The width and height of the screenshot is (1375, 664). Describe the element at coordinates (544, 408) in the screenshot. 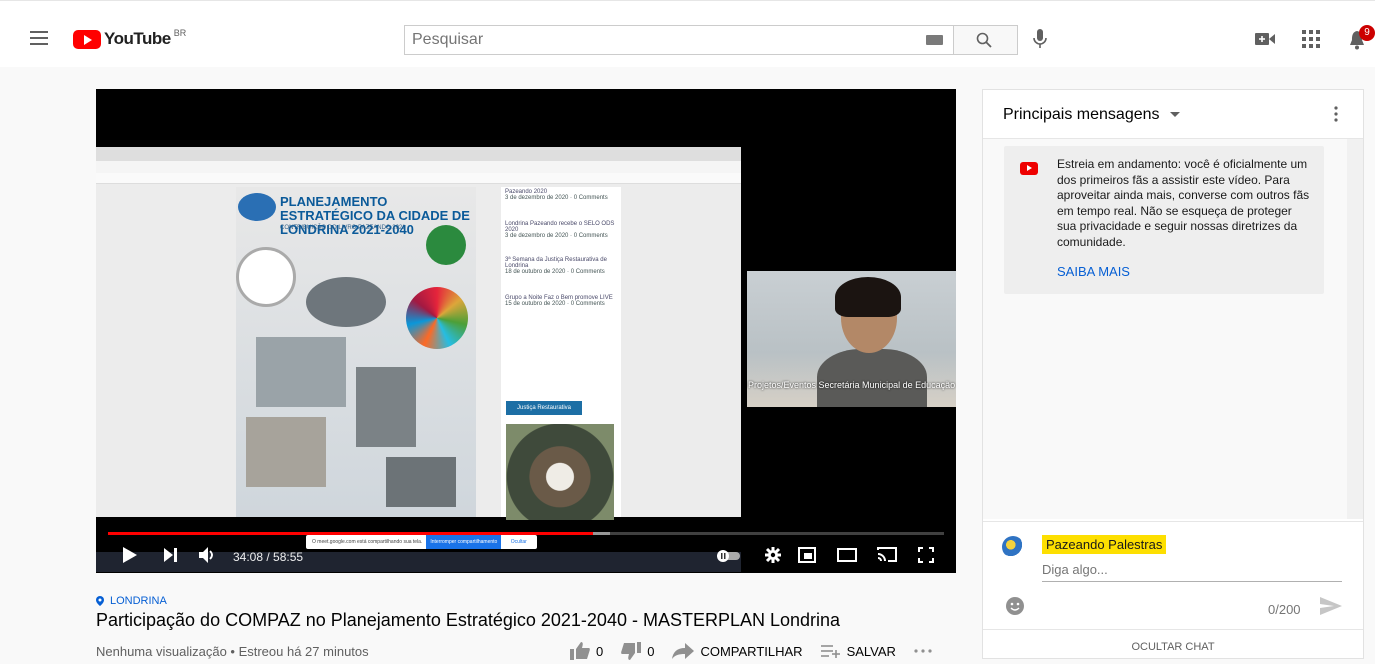

I see `category-button: Justiça Restaurativa` at that location.